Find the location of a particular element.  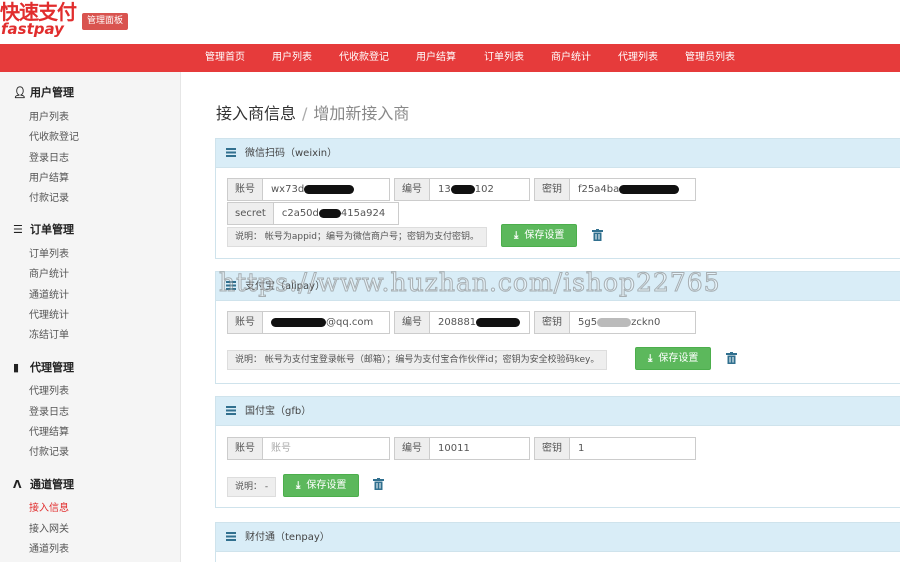

gfb-save-button: ⤓ 保存设置 is located at coordinates (321, 485).